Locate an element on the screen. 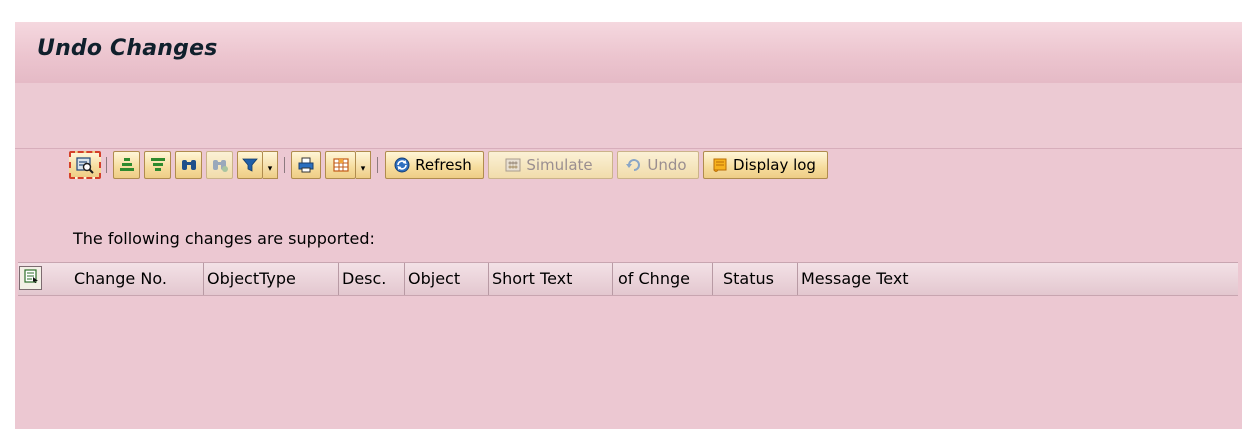 This screenshot has height=429, width=1242. binoculars-icon is located at coordinates (189, 165).